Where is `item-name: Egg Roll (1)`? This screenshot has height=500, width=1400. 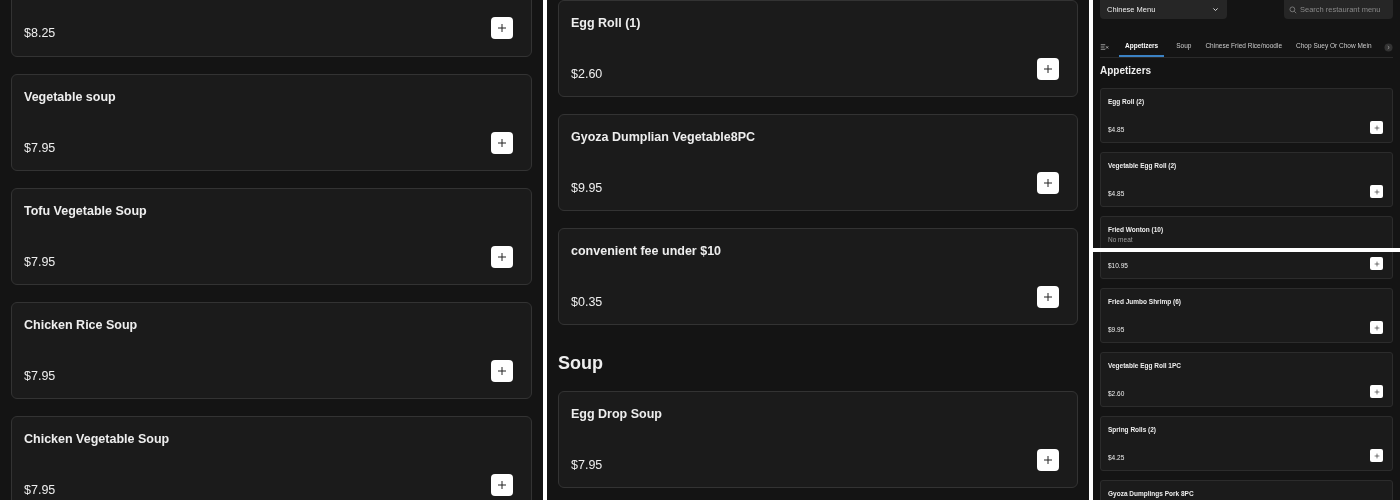 item-name: Egg Roll (1) is located at coordinates (606, 23).